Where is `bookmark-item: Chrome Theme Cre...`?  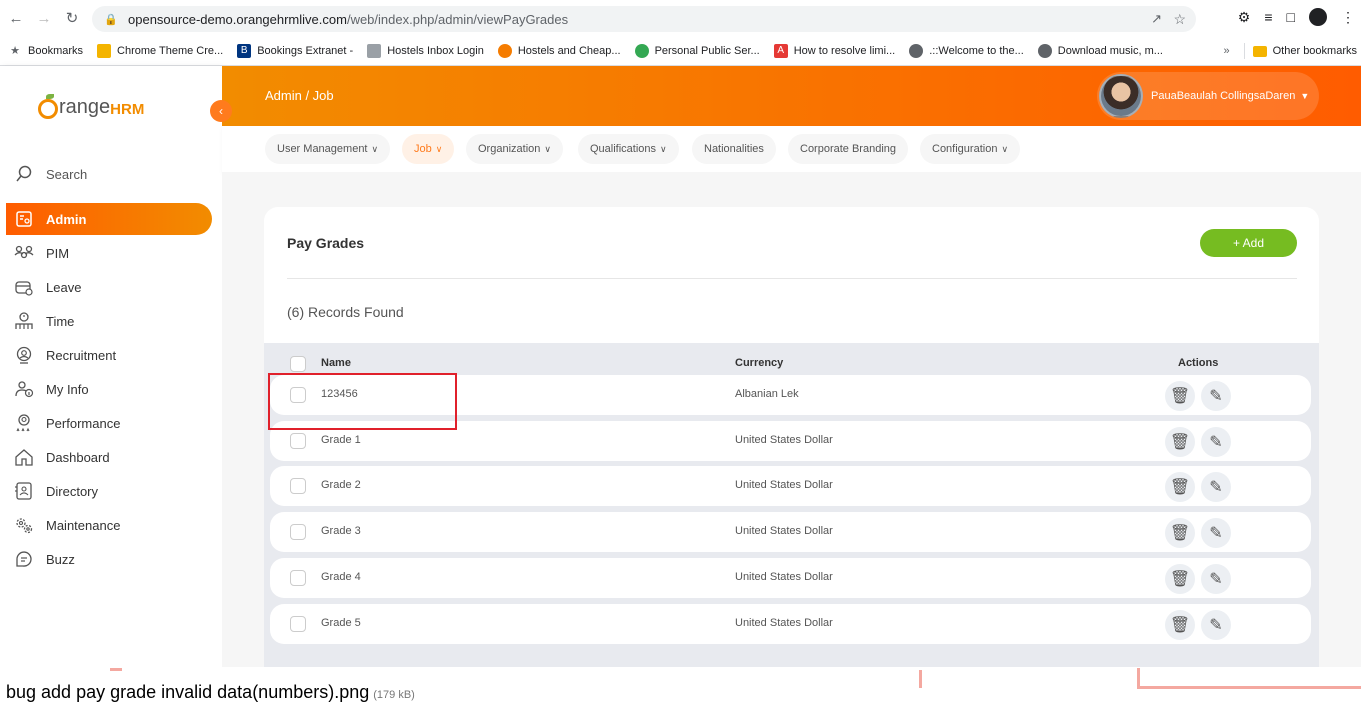 bookmark-item: Chrome Theme Cre... is located at coordinates (160, 50).